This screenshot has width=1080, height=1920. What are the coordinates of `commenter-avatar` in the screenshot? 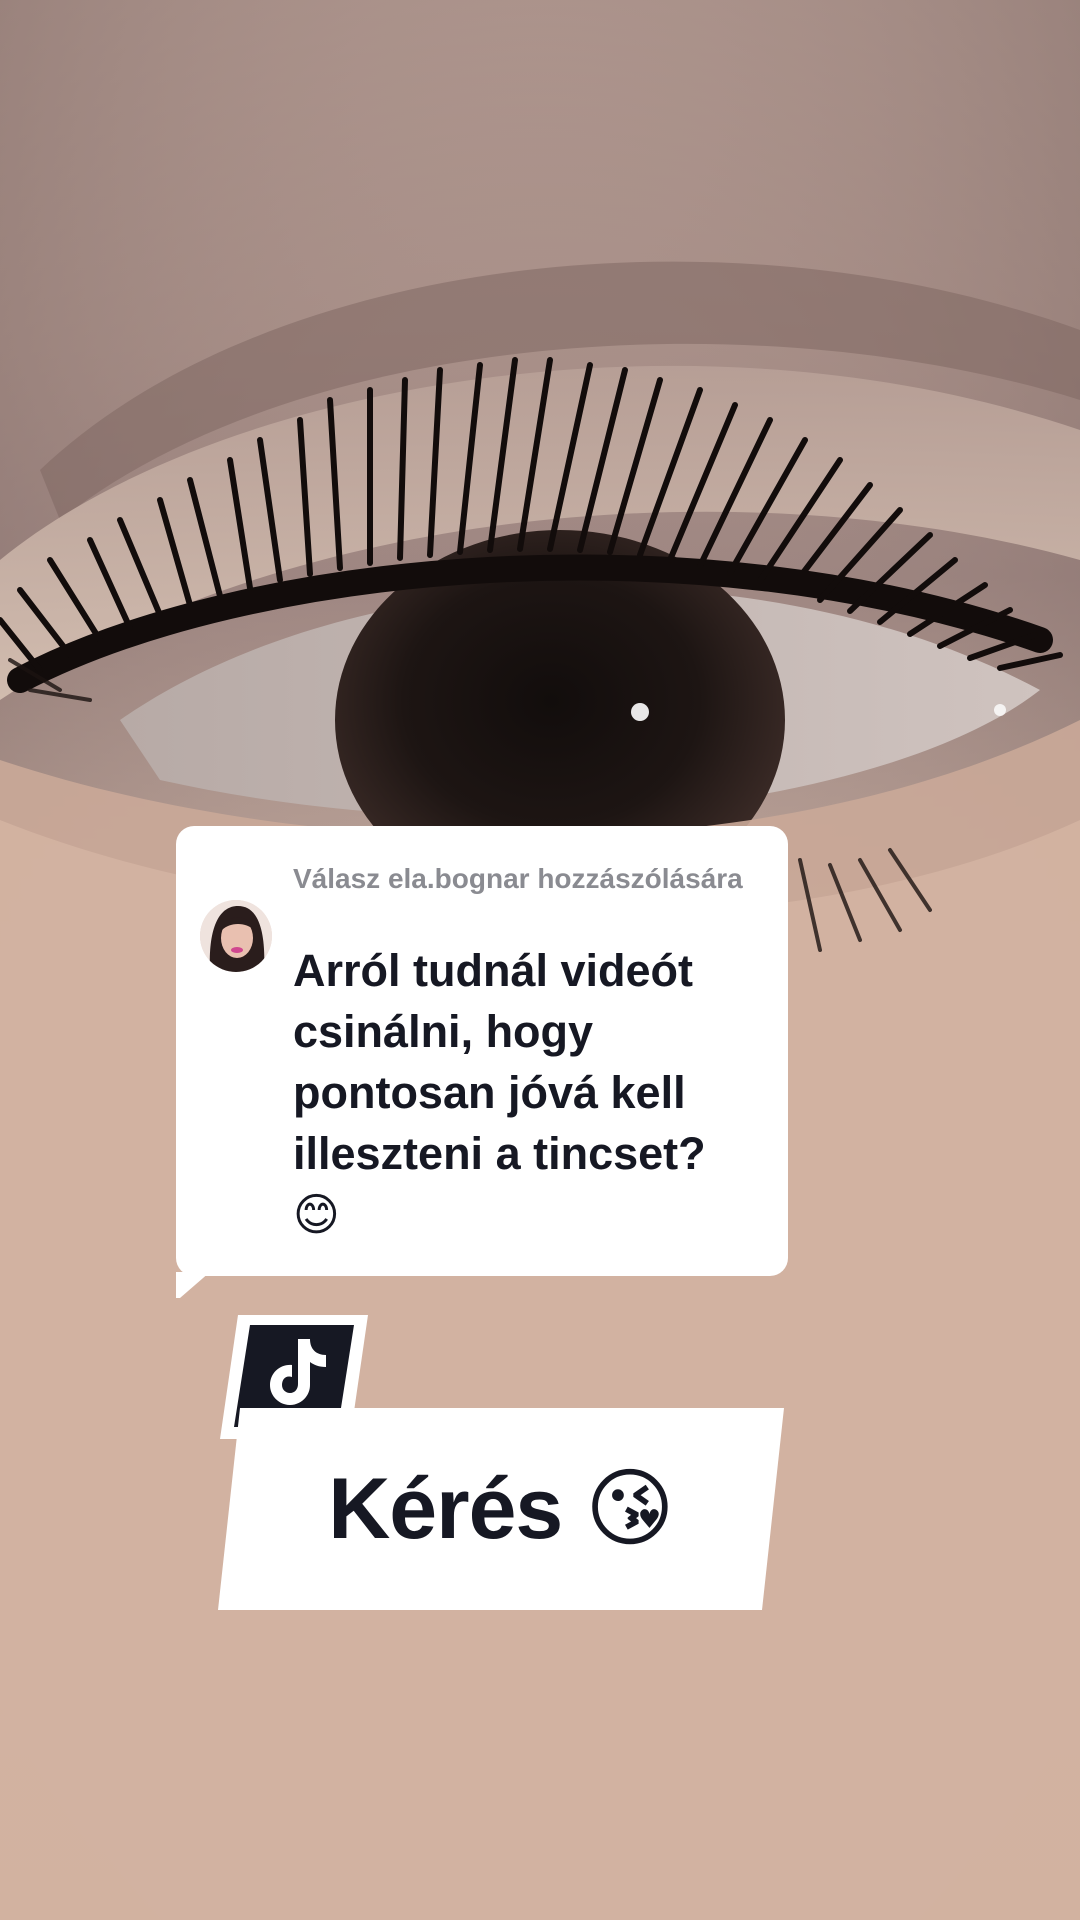 It's located at (236, 936).